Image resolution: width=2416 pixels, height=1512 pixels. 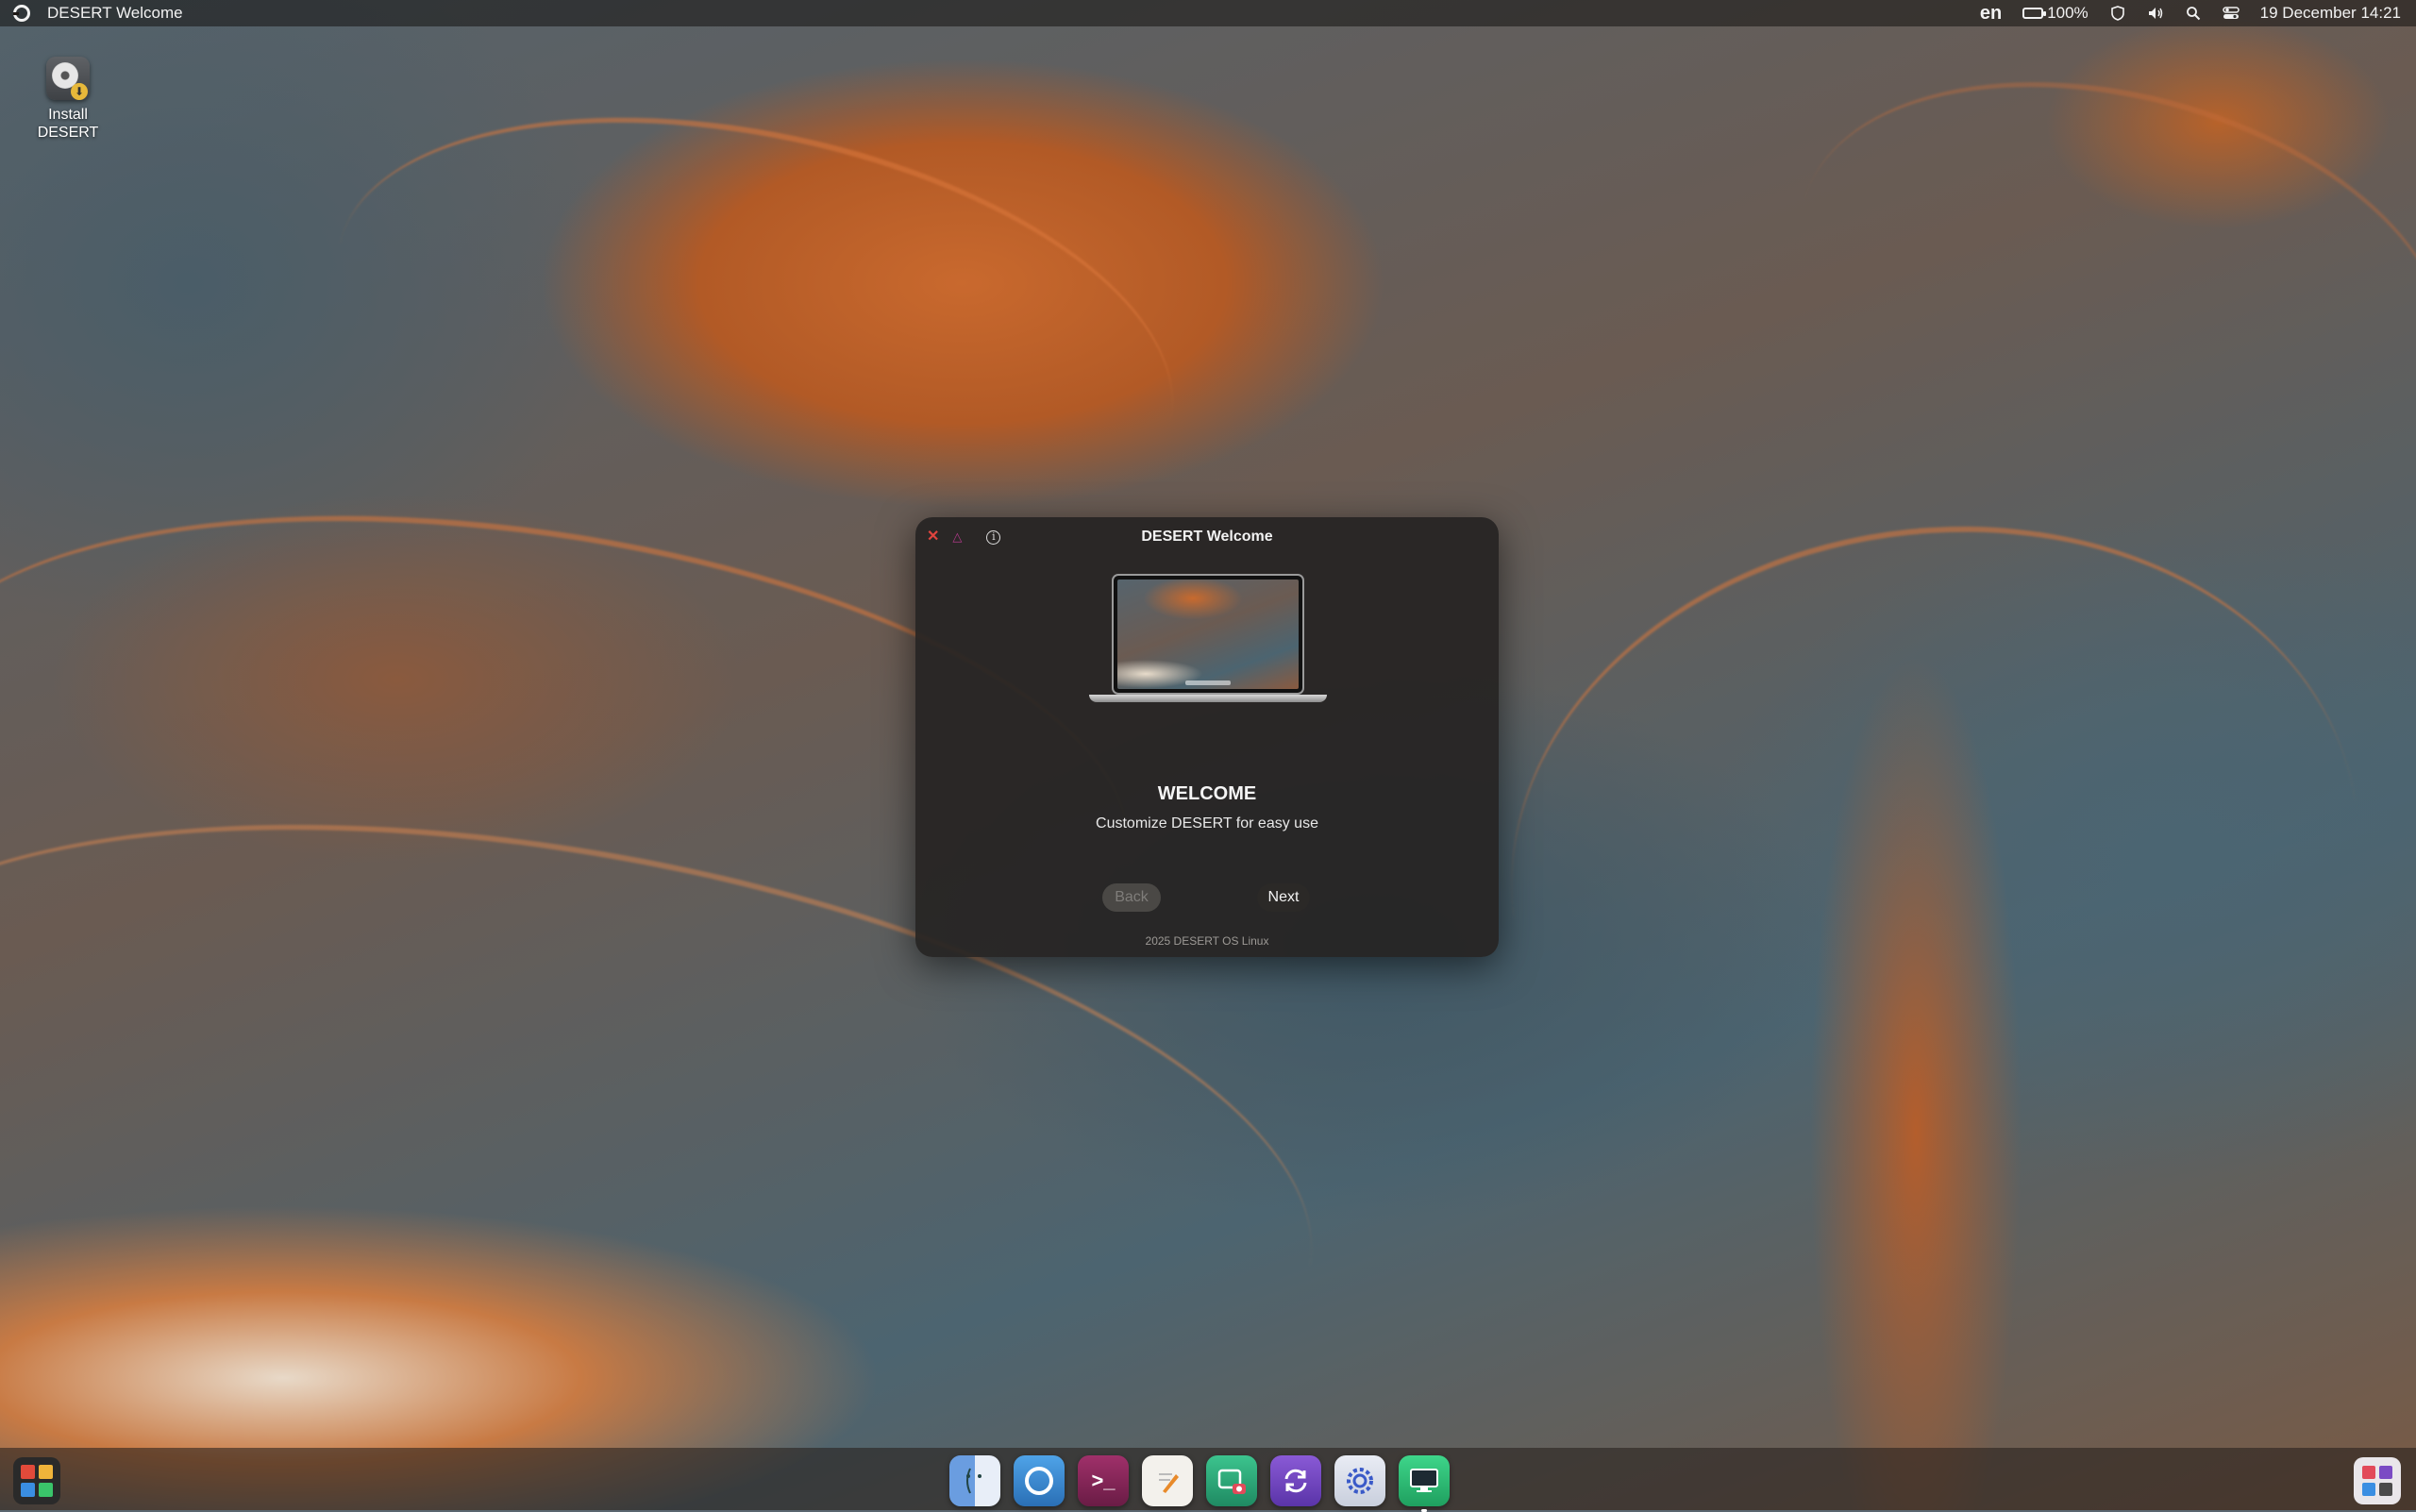 What do you see at coordinates (1283, 897) in the screenshot?
I see `next-button: Next` at bounding box center [1283, 897].